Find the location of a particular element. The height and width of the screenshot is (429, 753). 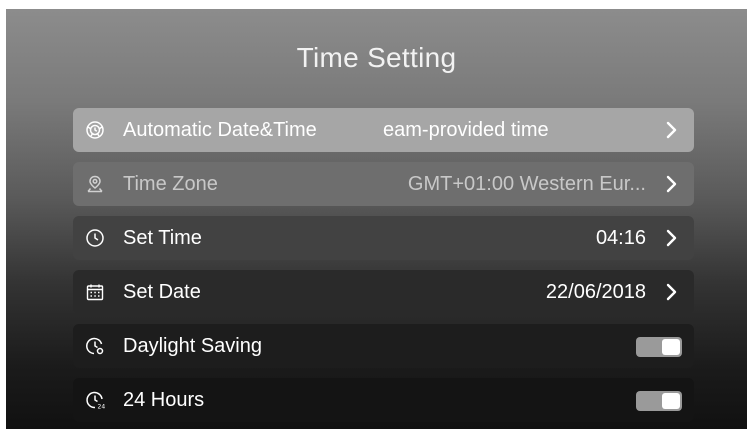

daylight-saving-toggle is located at coordinates (659, 347).